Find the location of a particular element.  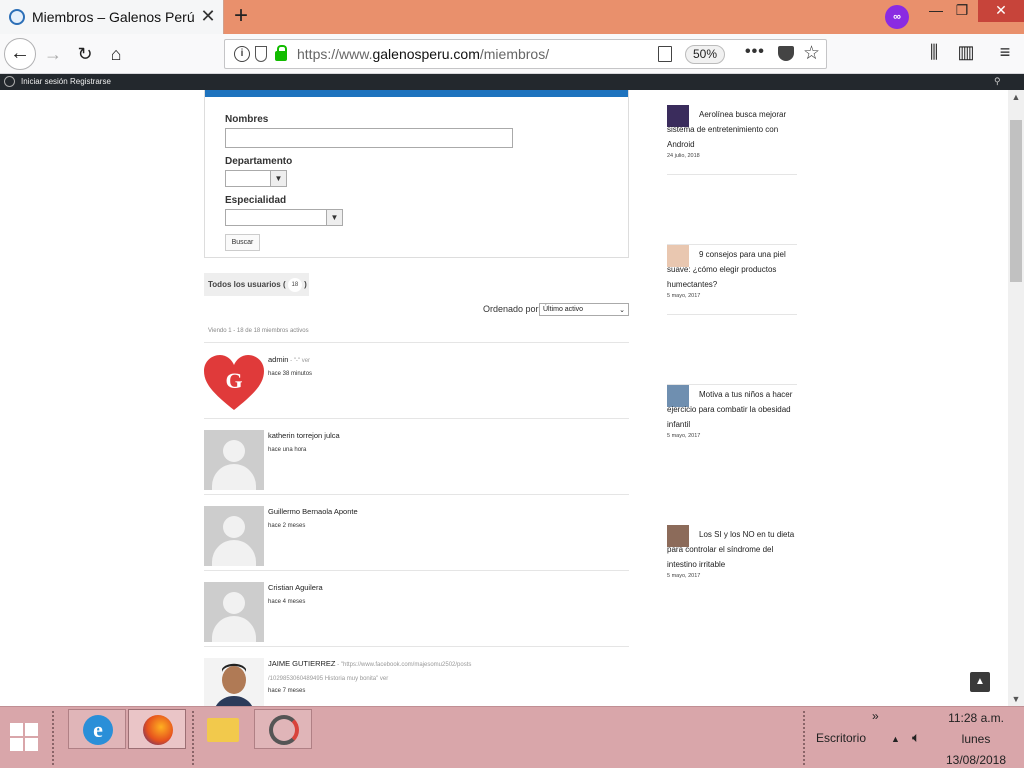

page-scrollbar: ▲ ▼ is located at coordinates (1016, 398).